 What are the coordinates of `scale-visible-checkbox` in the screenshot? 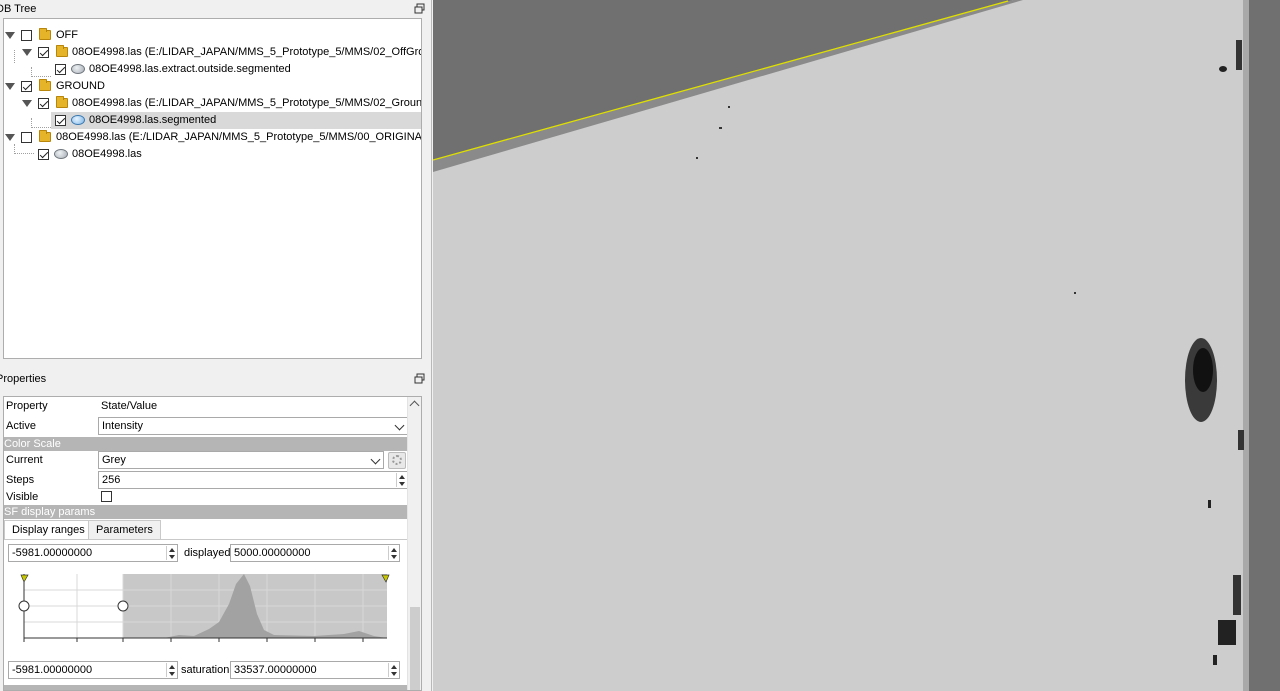 It's located at (106, 496).